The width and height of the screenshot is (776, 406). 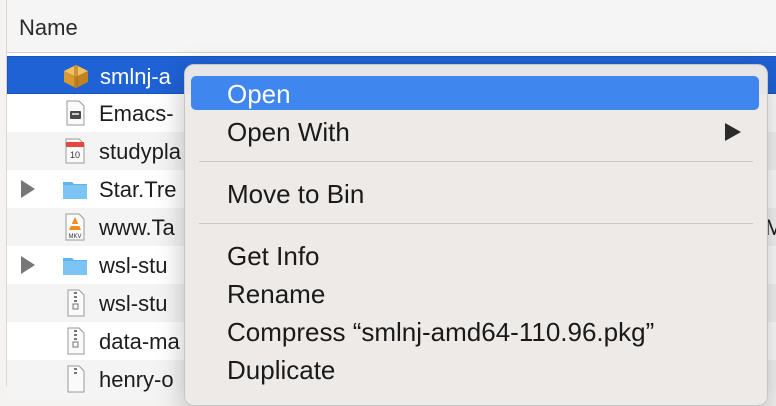 I want to click on disk-image-icon, so click(x=75, y=113).